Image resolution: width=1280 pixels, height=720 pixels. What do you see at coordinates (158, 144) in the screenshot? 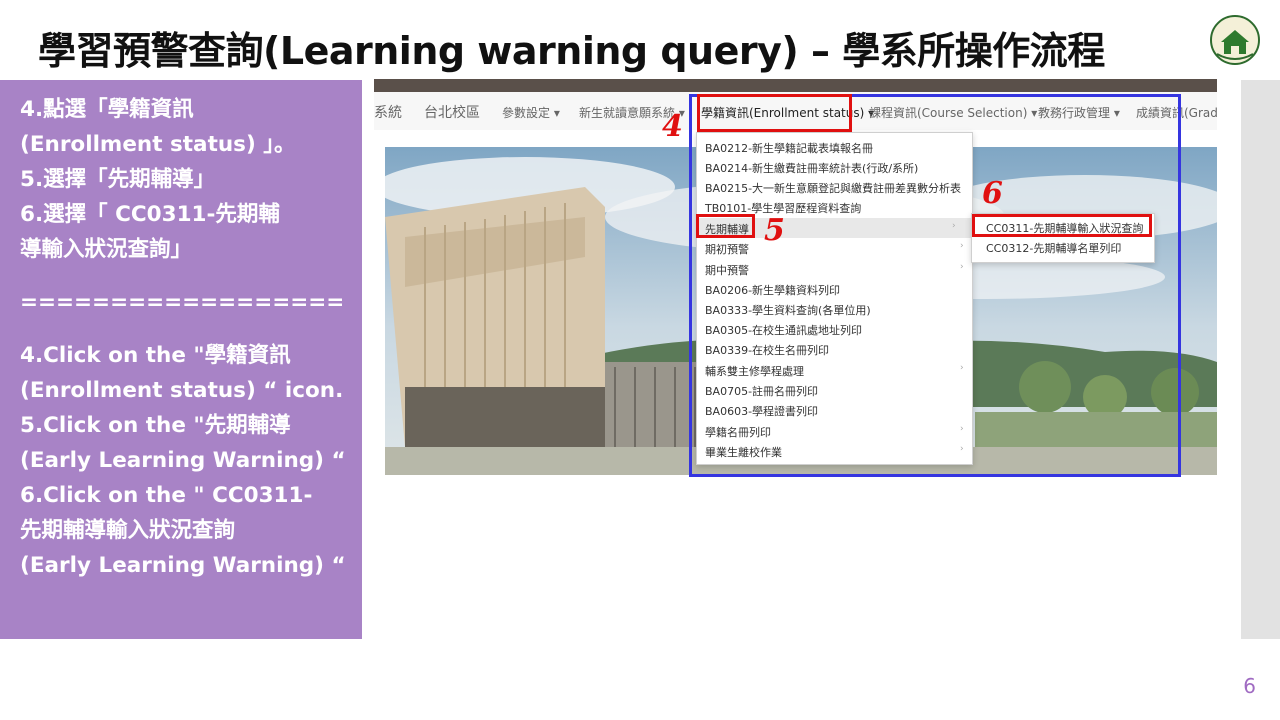
I see `instruction-zh-line: (Enrollment status) 」。` at bounding box center [158, 144].